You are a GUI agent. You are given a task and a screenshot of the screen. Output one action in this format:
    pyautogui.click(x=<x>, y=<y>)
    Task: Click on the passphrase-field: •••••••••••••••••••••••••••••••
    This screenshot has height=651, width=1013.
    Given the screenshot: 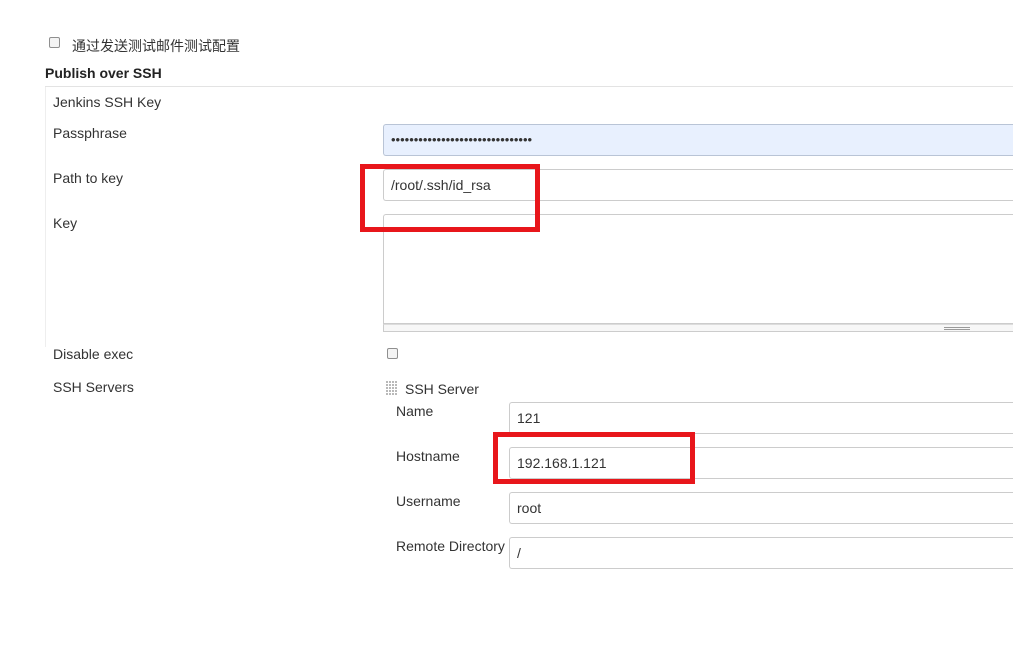 What is the action you would take?
    pyautogui.click(x=698, y=140)
    